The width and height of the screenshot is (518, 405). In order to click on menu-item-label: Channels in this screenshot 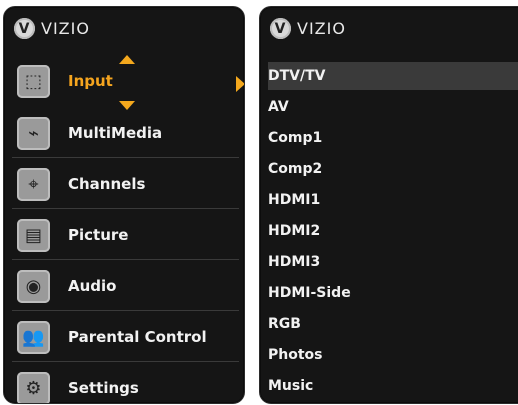, I will do `click(107, 184)`.